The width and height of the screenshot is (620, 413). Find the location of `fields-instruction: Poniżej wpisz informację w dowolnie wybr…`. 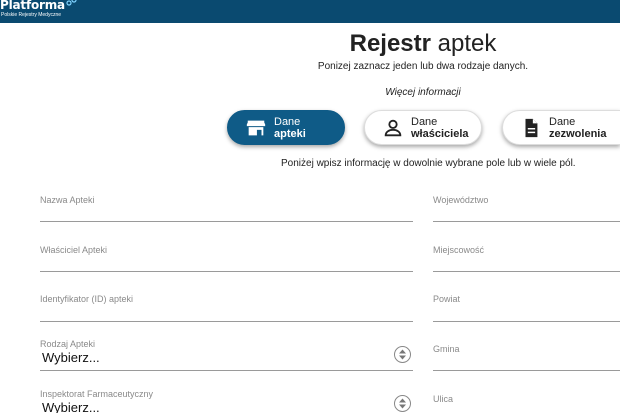

fields-instruction: Poniżej wpisz informację w dowolnie wybr… is located at coordinates (428, 163).